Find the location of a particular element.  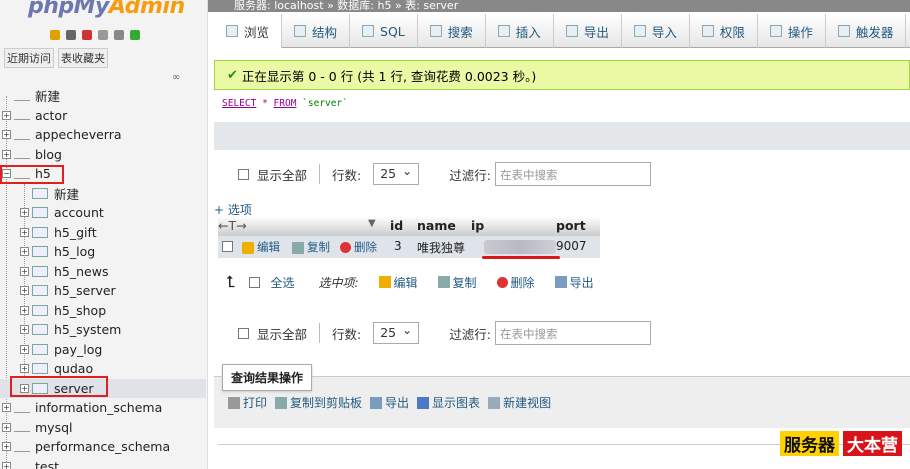

print-link: 打印 is located at coordinates (247, 402).